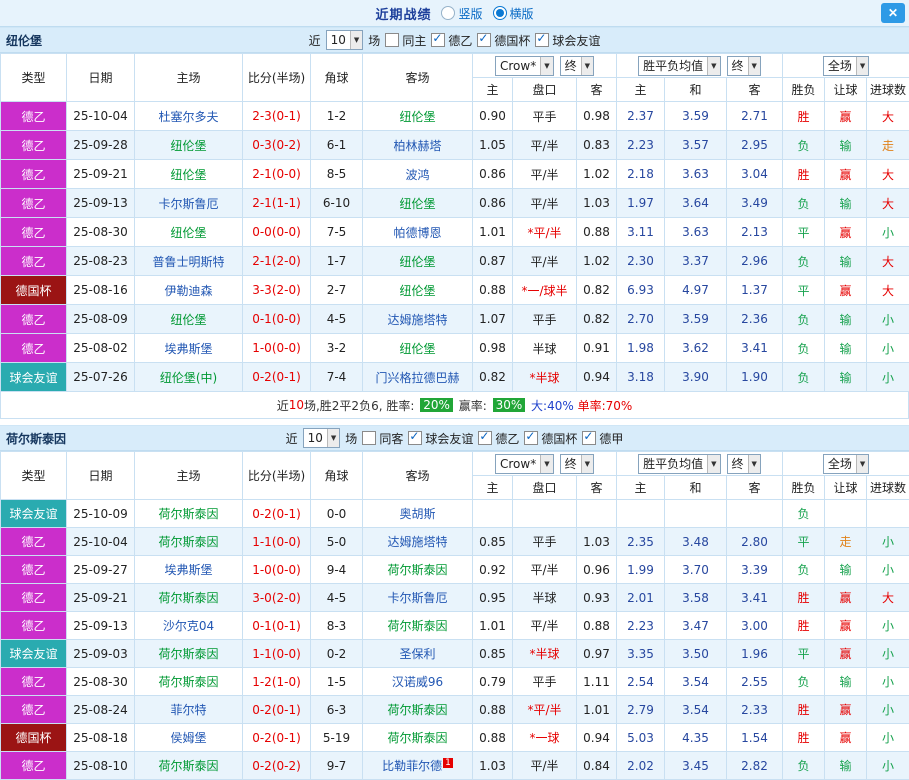  What do you see at coordinates (846, 598) in the screenshot?
I see `result-handicap-cell: 赢` at bounding box center [846, 598].